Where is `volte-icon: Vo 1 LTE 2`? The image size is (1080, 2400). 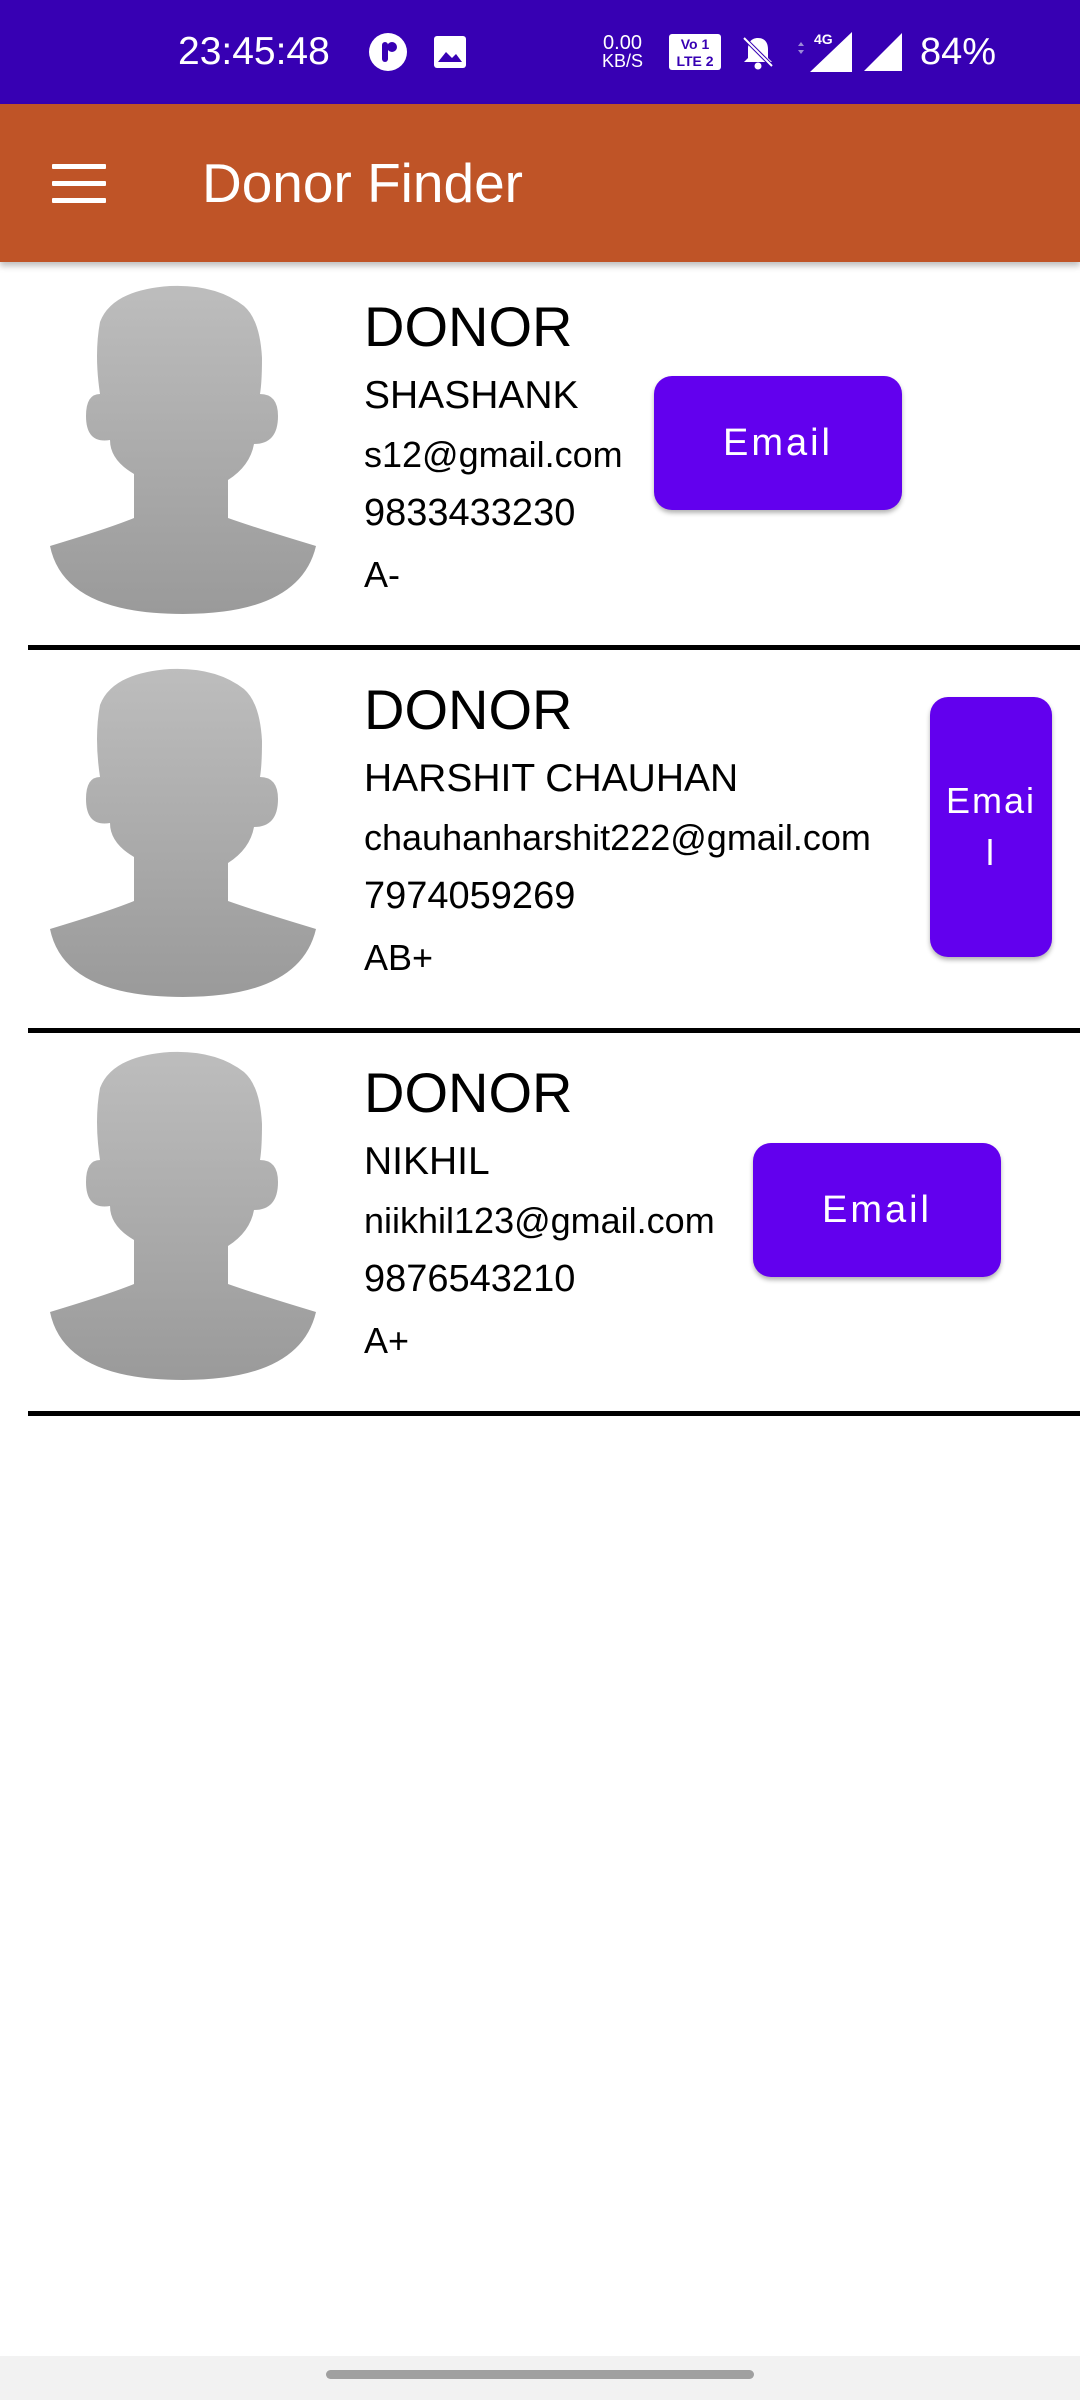 volte-icon: Vo 1 LTE 2 is located at coordinates (695, 52).